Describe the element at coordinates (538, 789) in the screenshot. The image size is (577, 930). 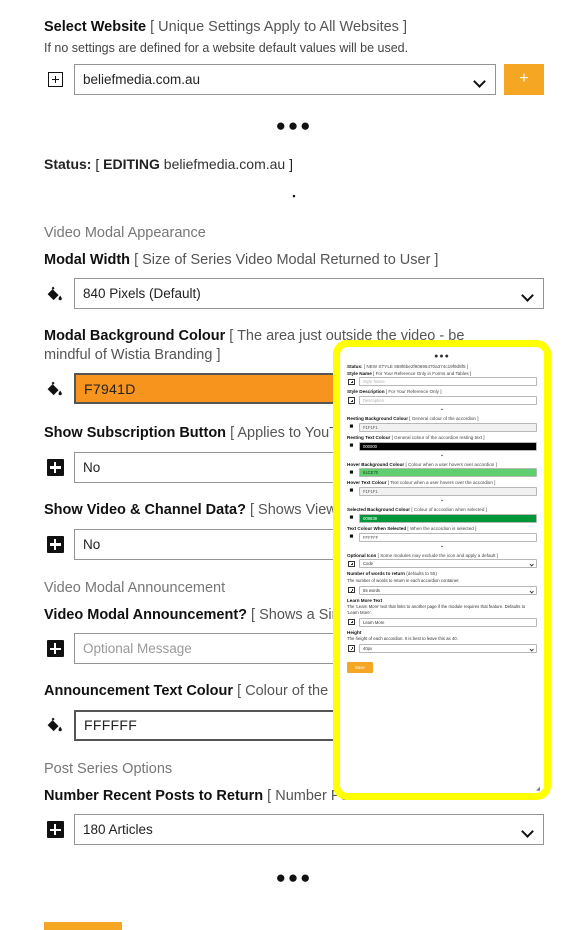
I see `resize-handle-icon: ◢` at that location.